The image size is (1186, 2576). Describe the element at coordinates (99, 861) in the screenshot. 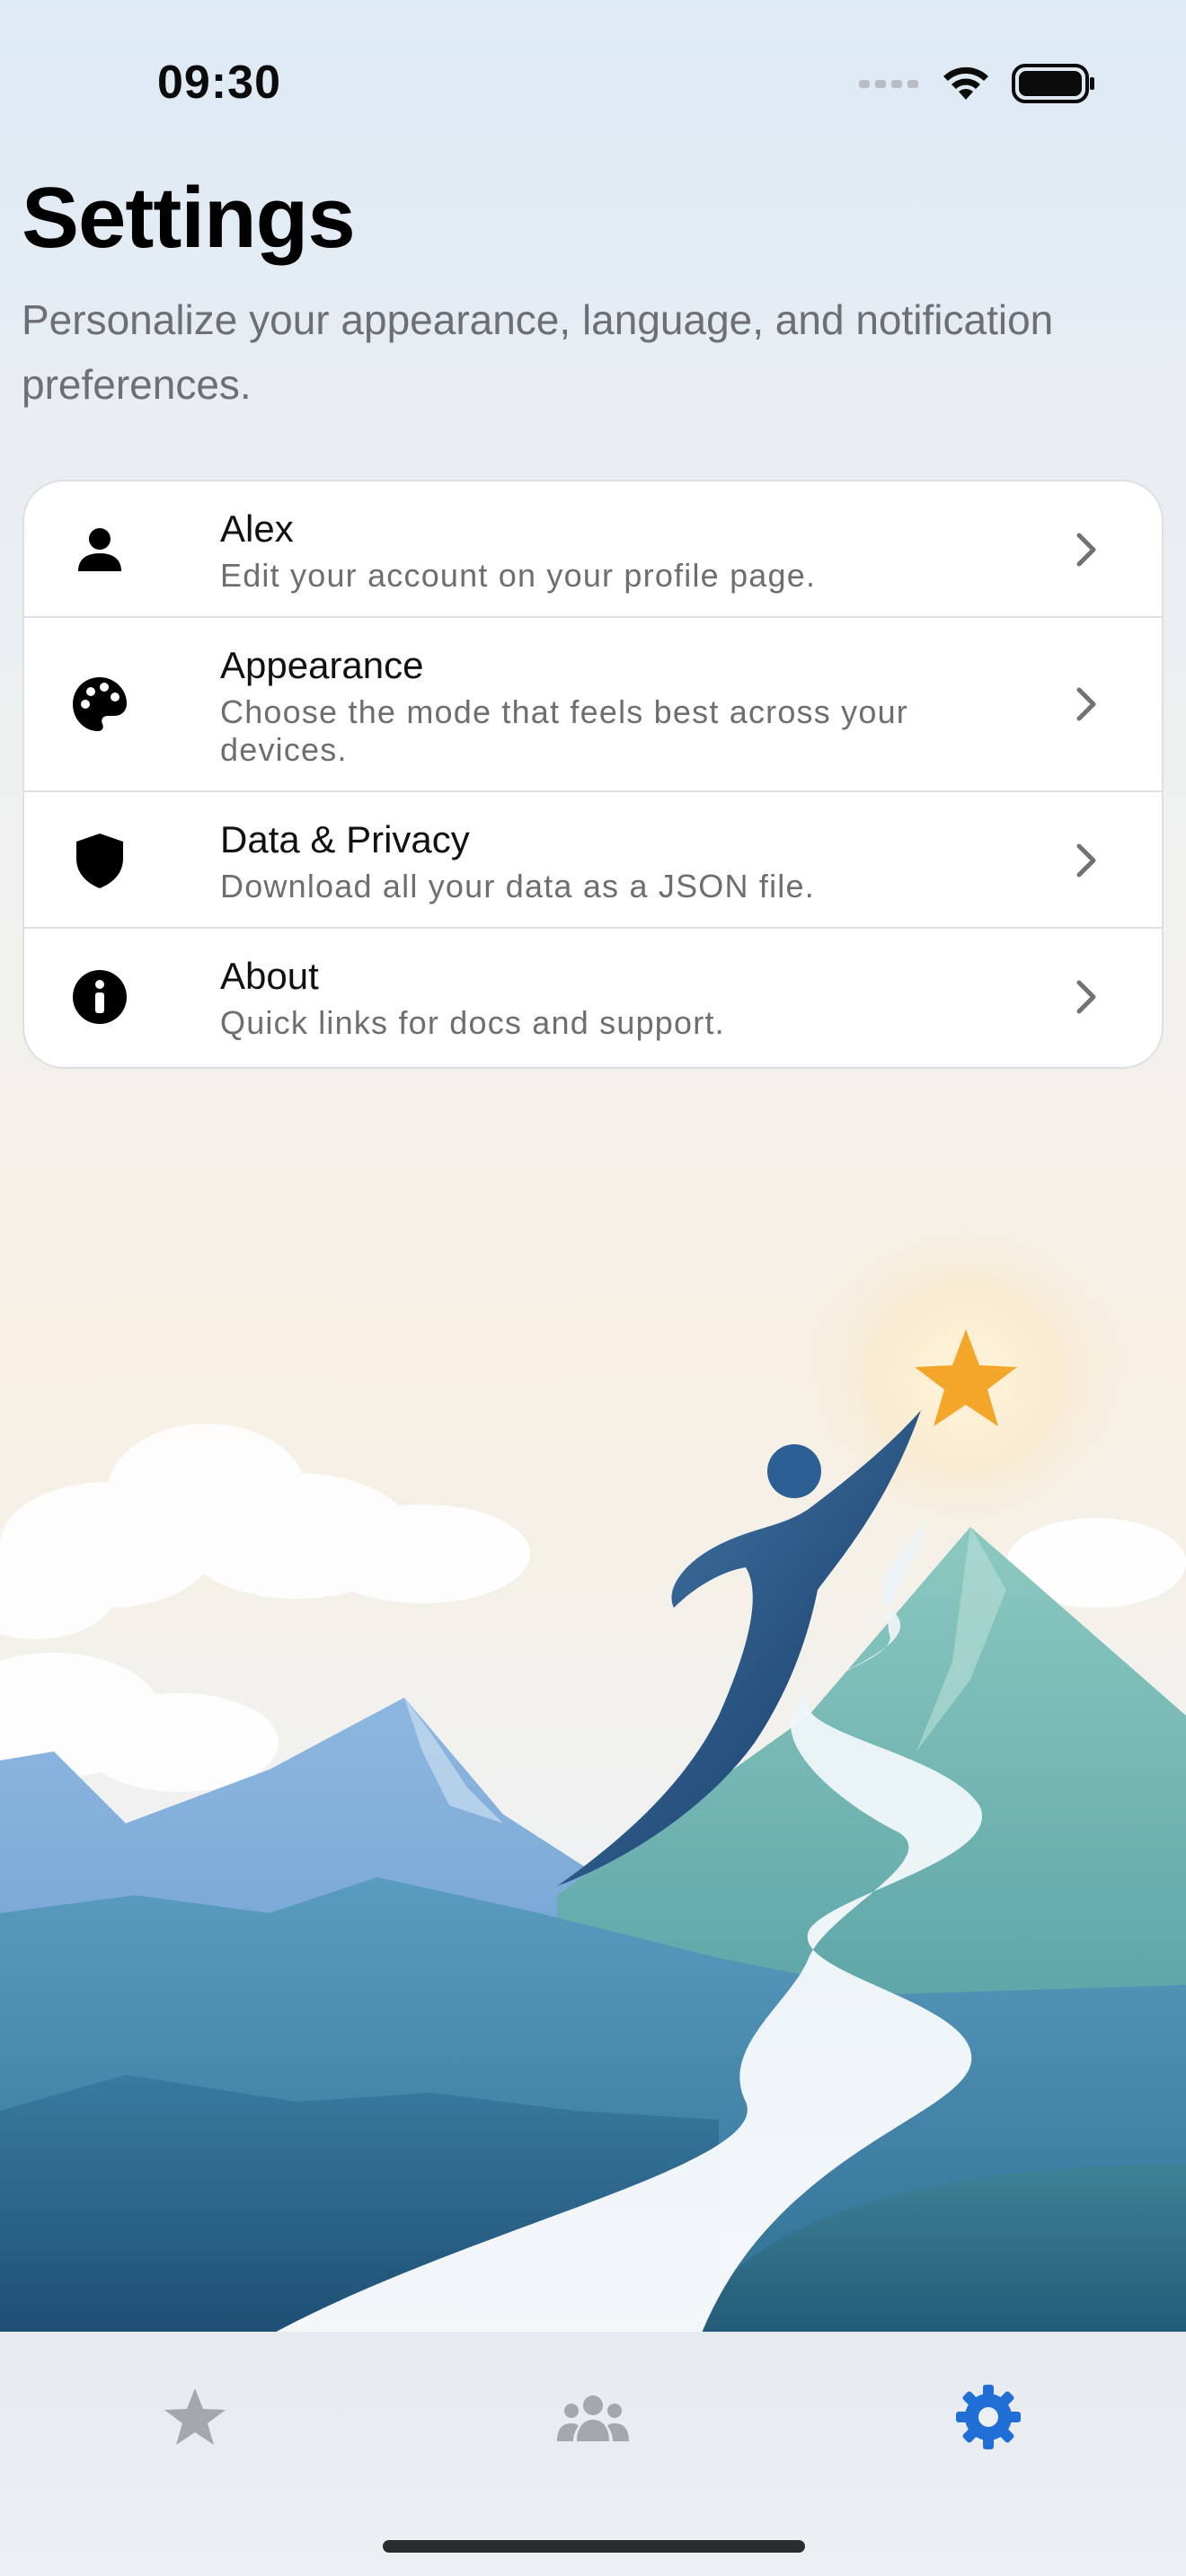

I see `shield-icon` at that location.